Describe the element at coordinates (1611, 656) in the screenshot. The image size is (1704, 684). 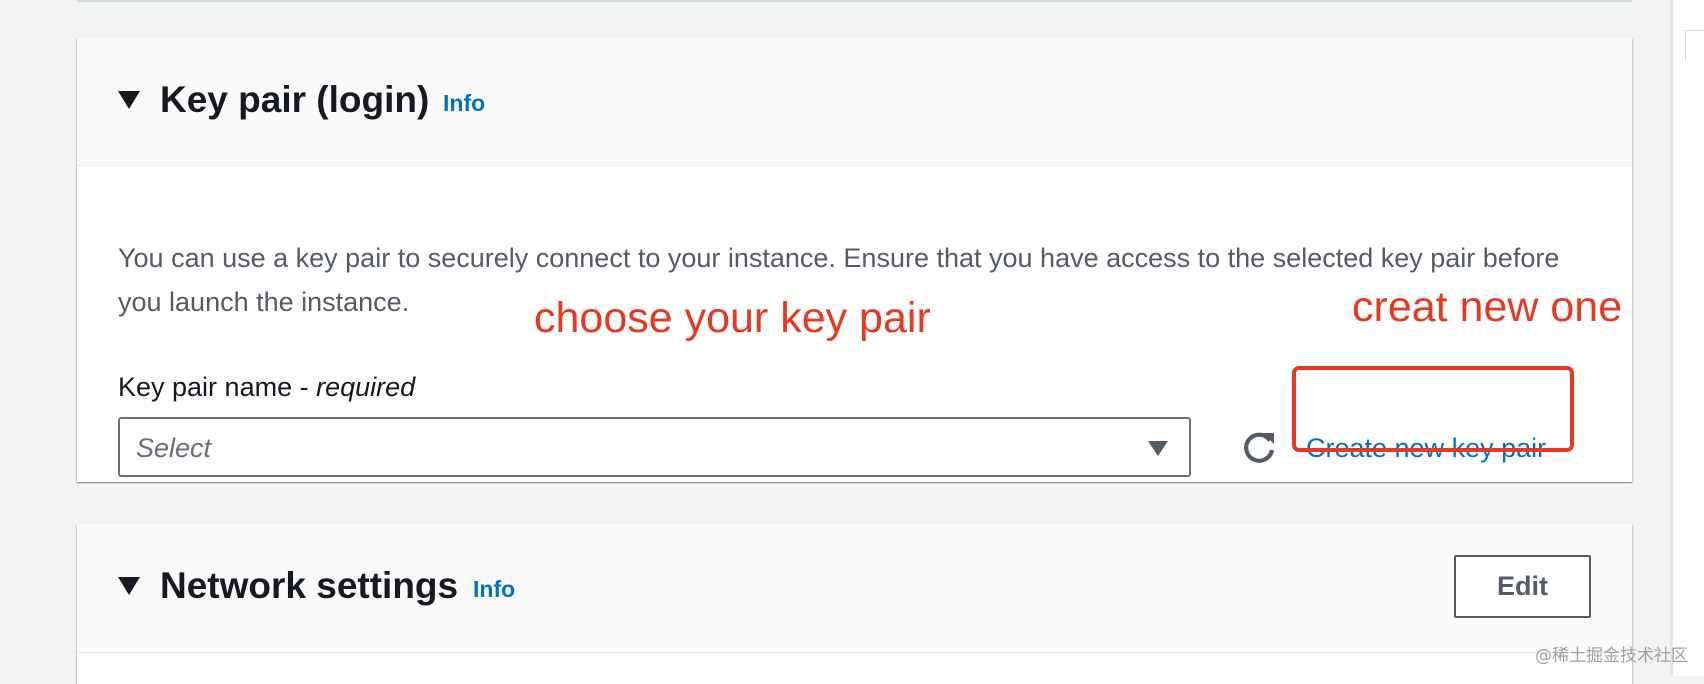
I see `watermark: @稀土掘金技术社区` at that location.